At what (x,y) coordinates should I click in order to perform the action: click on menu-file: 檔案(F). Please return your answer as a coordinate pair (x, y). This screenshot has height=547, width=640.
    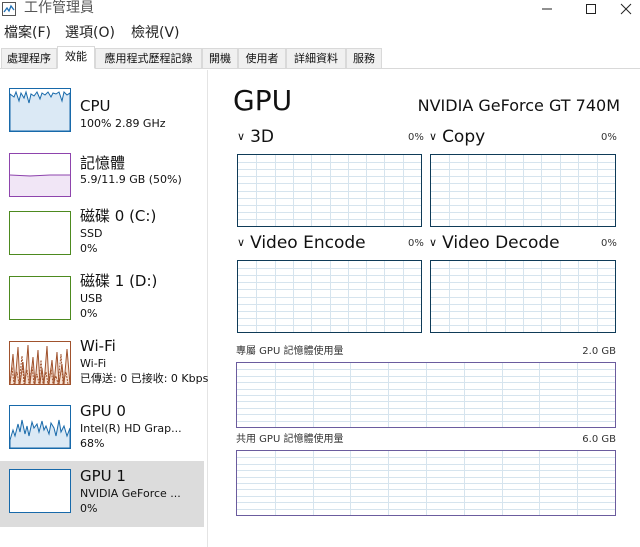
    Looking at the image, I should click on (27, 33).